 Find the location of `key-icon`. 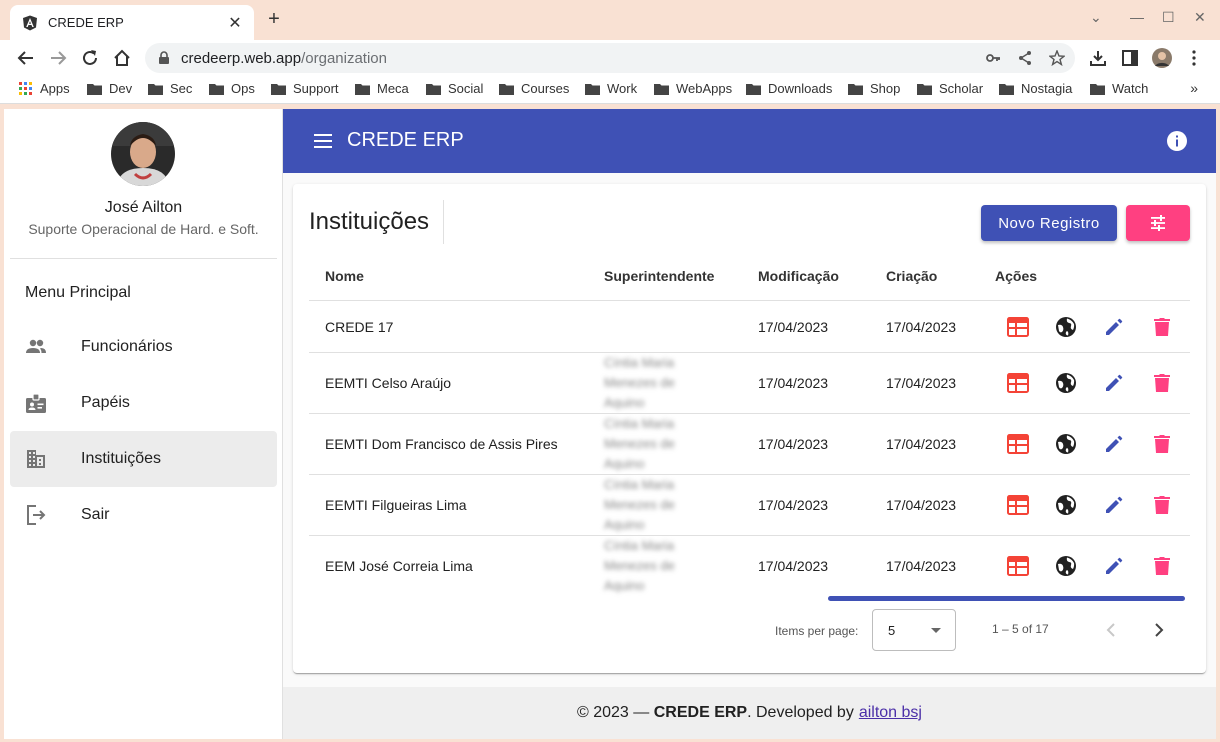

key-icon is located at coordinates (993, 58).